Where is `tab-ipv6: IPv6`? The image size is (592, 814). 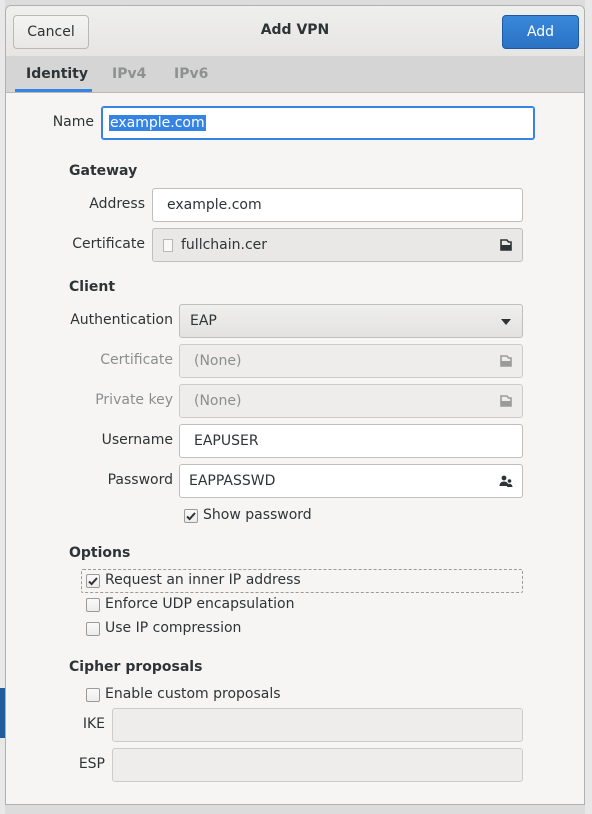 tab-ipv6: IPv6 is located at coordinates (191, 74).